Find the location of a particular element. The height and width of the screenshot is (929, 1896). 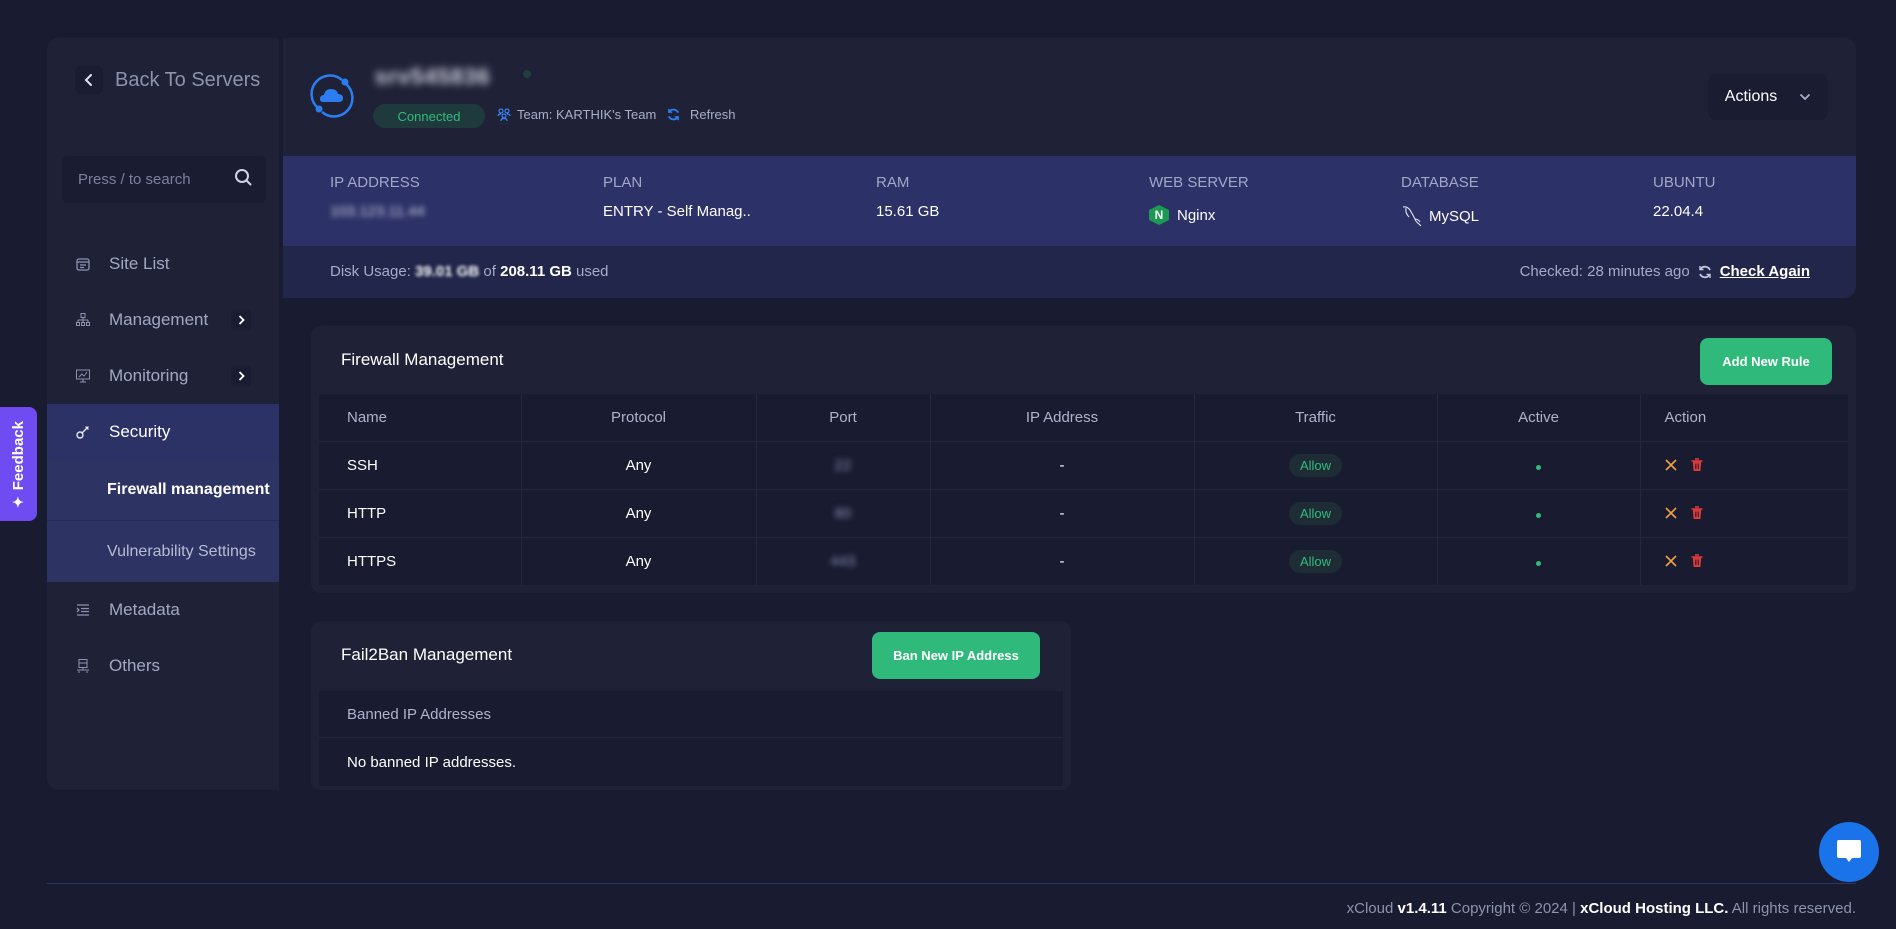

chevron-left-icon is located at coordinates (89, 80).